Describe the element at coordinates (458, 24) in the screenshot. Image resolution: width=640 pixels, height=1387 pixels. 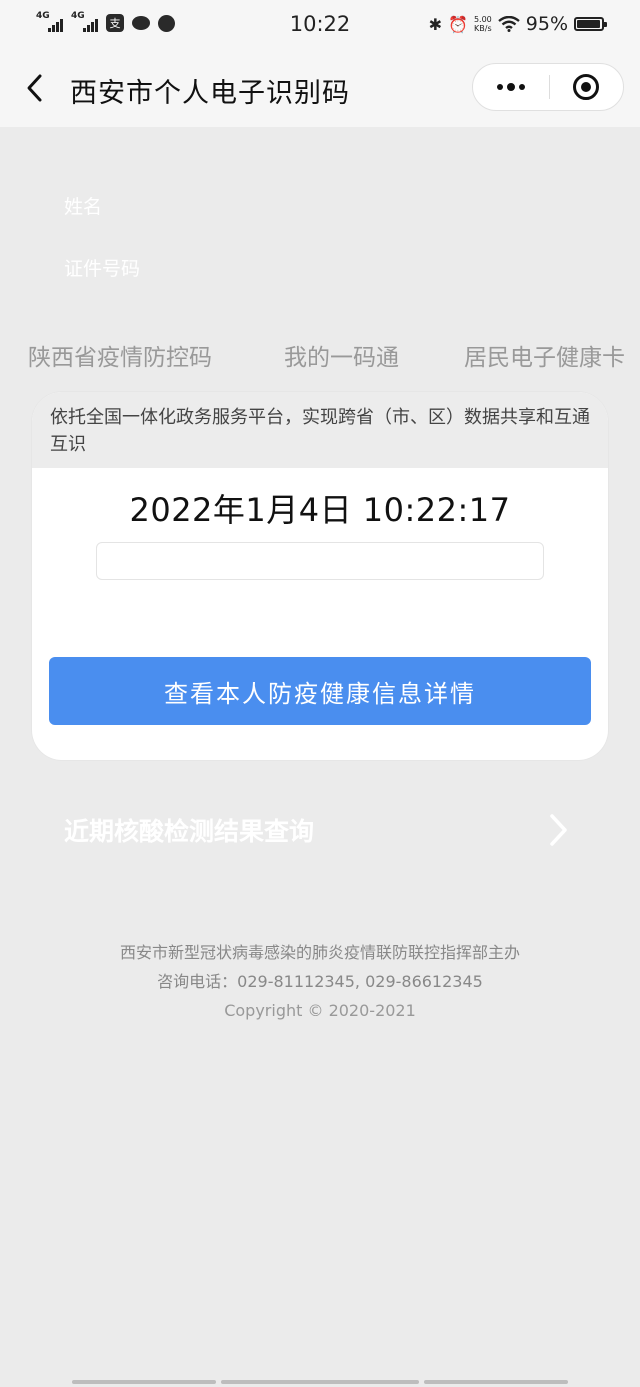
I see `alarm-icon: ⏰` at that location.